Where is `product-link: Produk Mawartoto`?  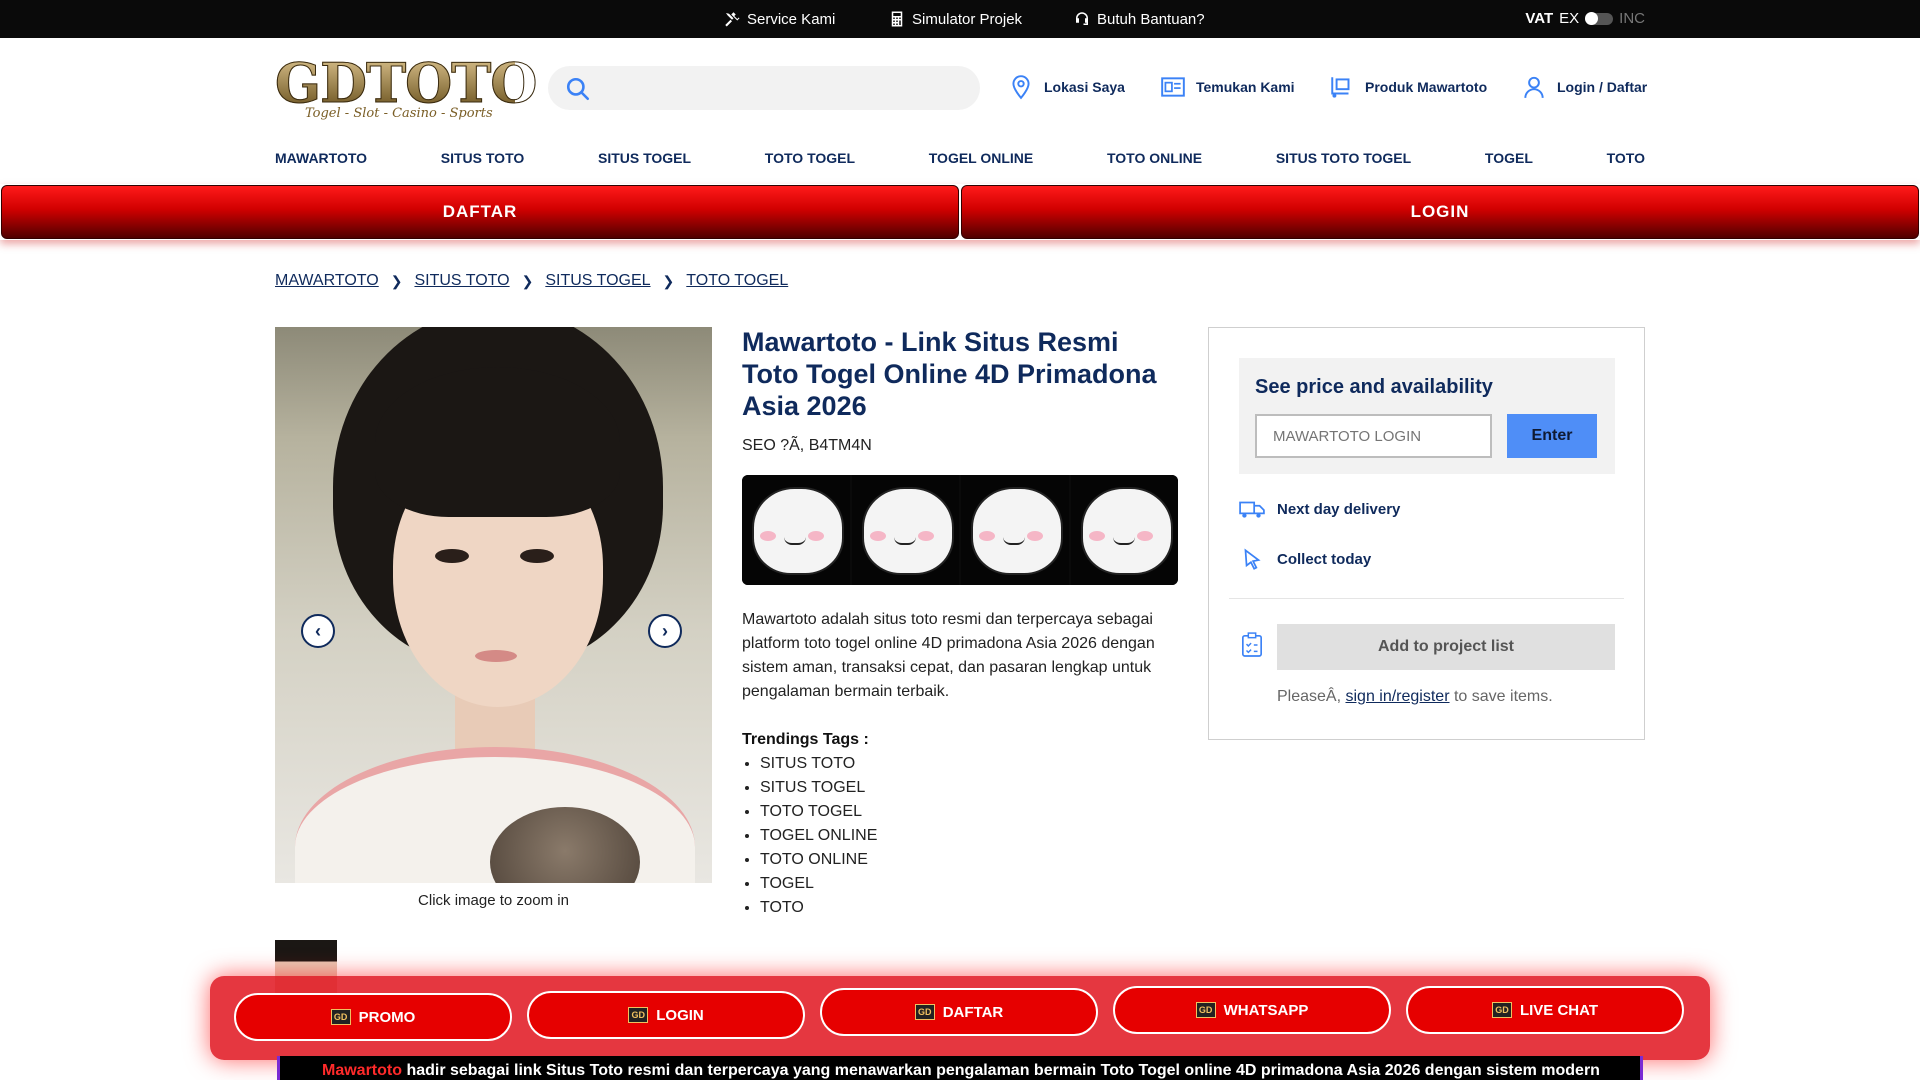
product-link: Produk Mawartoto is located at coordinates (1408, 87).